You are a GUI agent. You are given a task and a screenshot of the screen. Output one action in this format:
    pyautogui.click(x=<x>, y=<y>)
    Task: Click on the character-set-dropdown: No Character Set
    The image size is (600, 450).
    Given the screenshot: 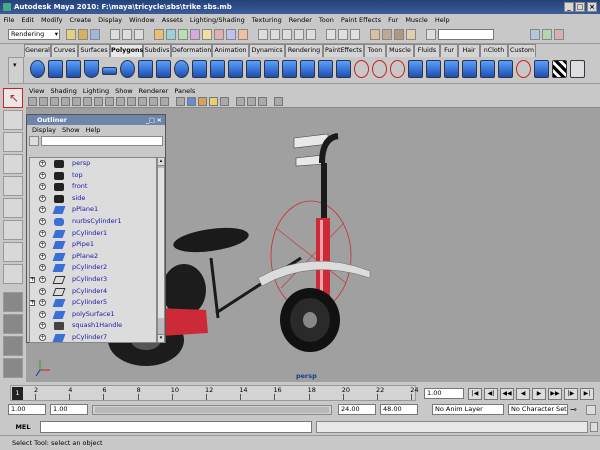 What is the action you would take?
    pyautogui.click(x=538, y=409)
    